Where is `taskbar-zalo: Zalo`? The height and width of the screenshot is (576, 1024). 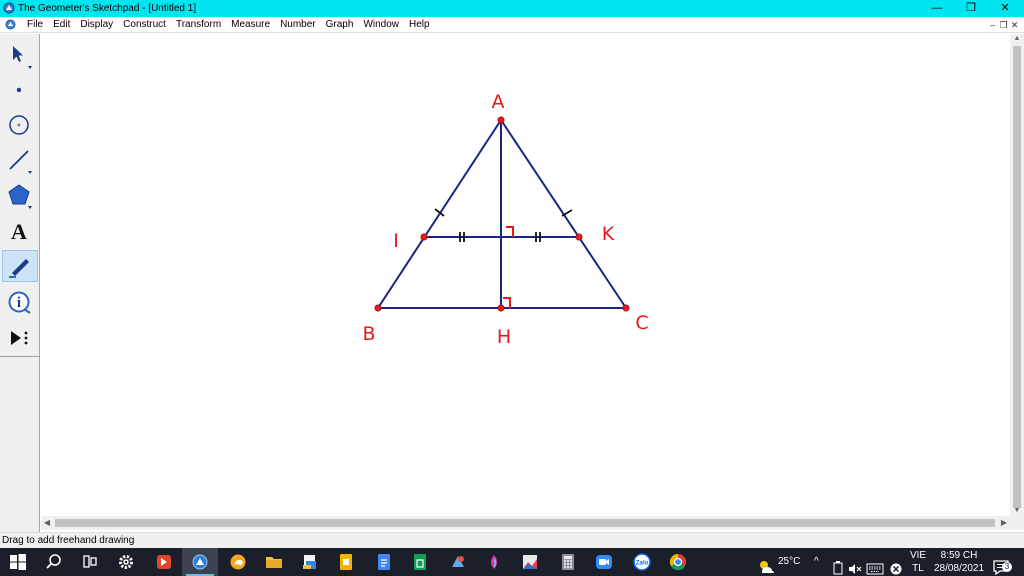 taskbar-zalo: Zalo is located at coordinates (642, 562).